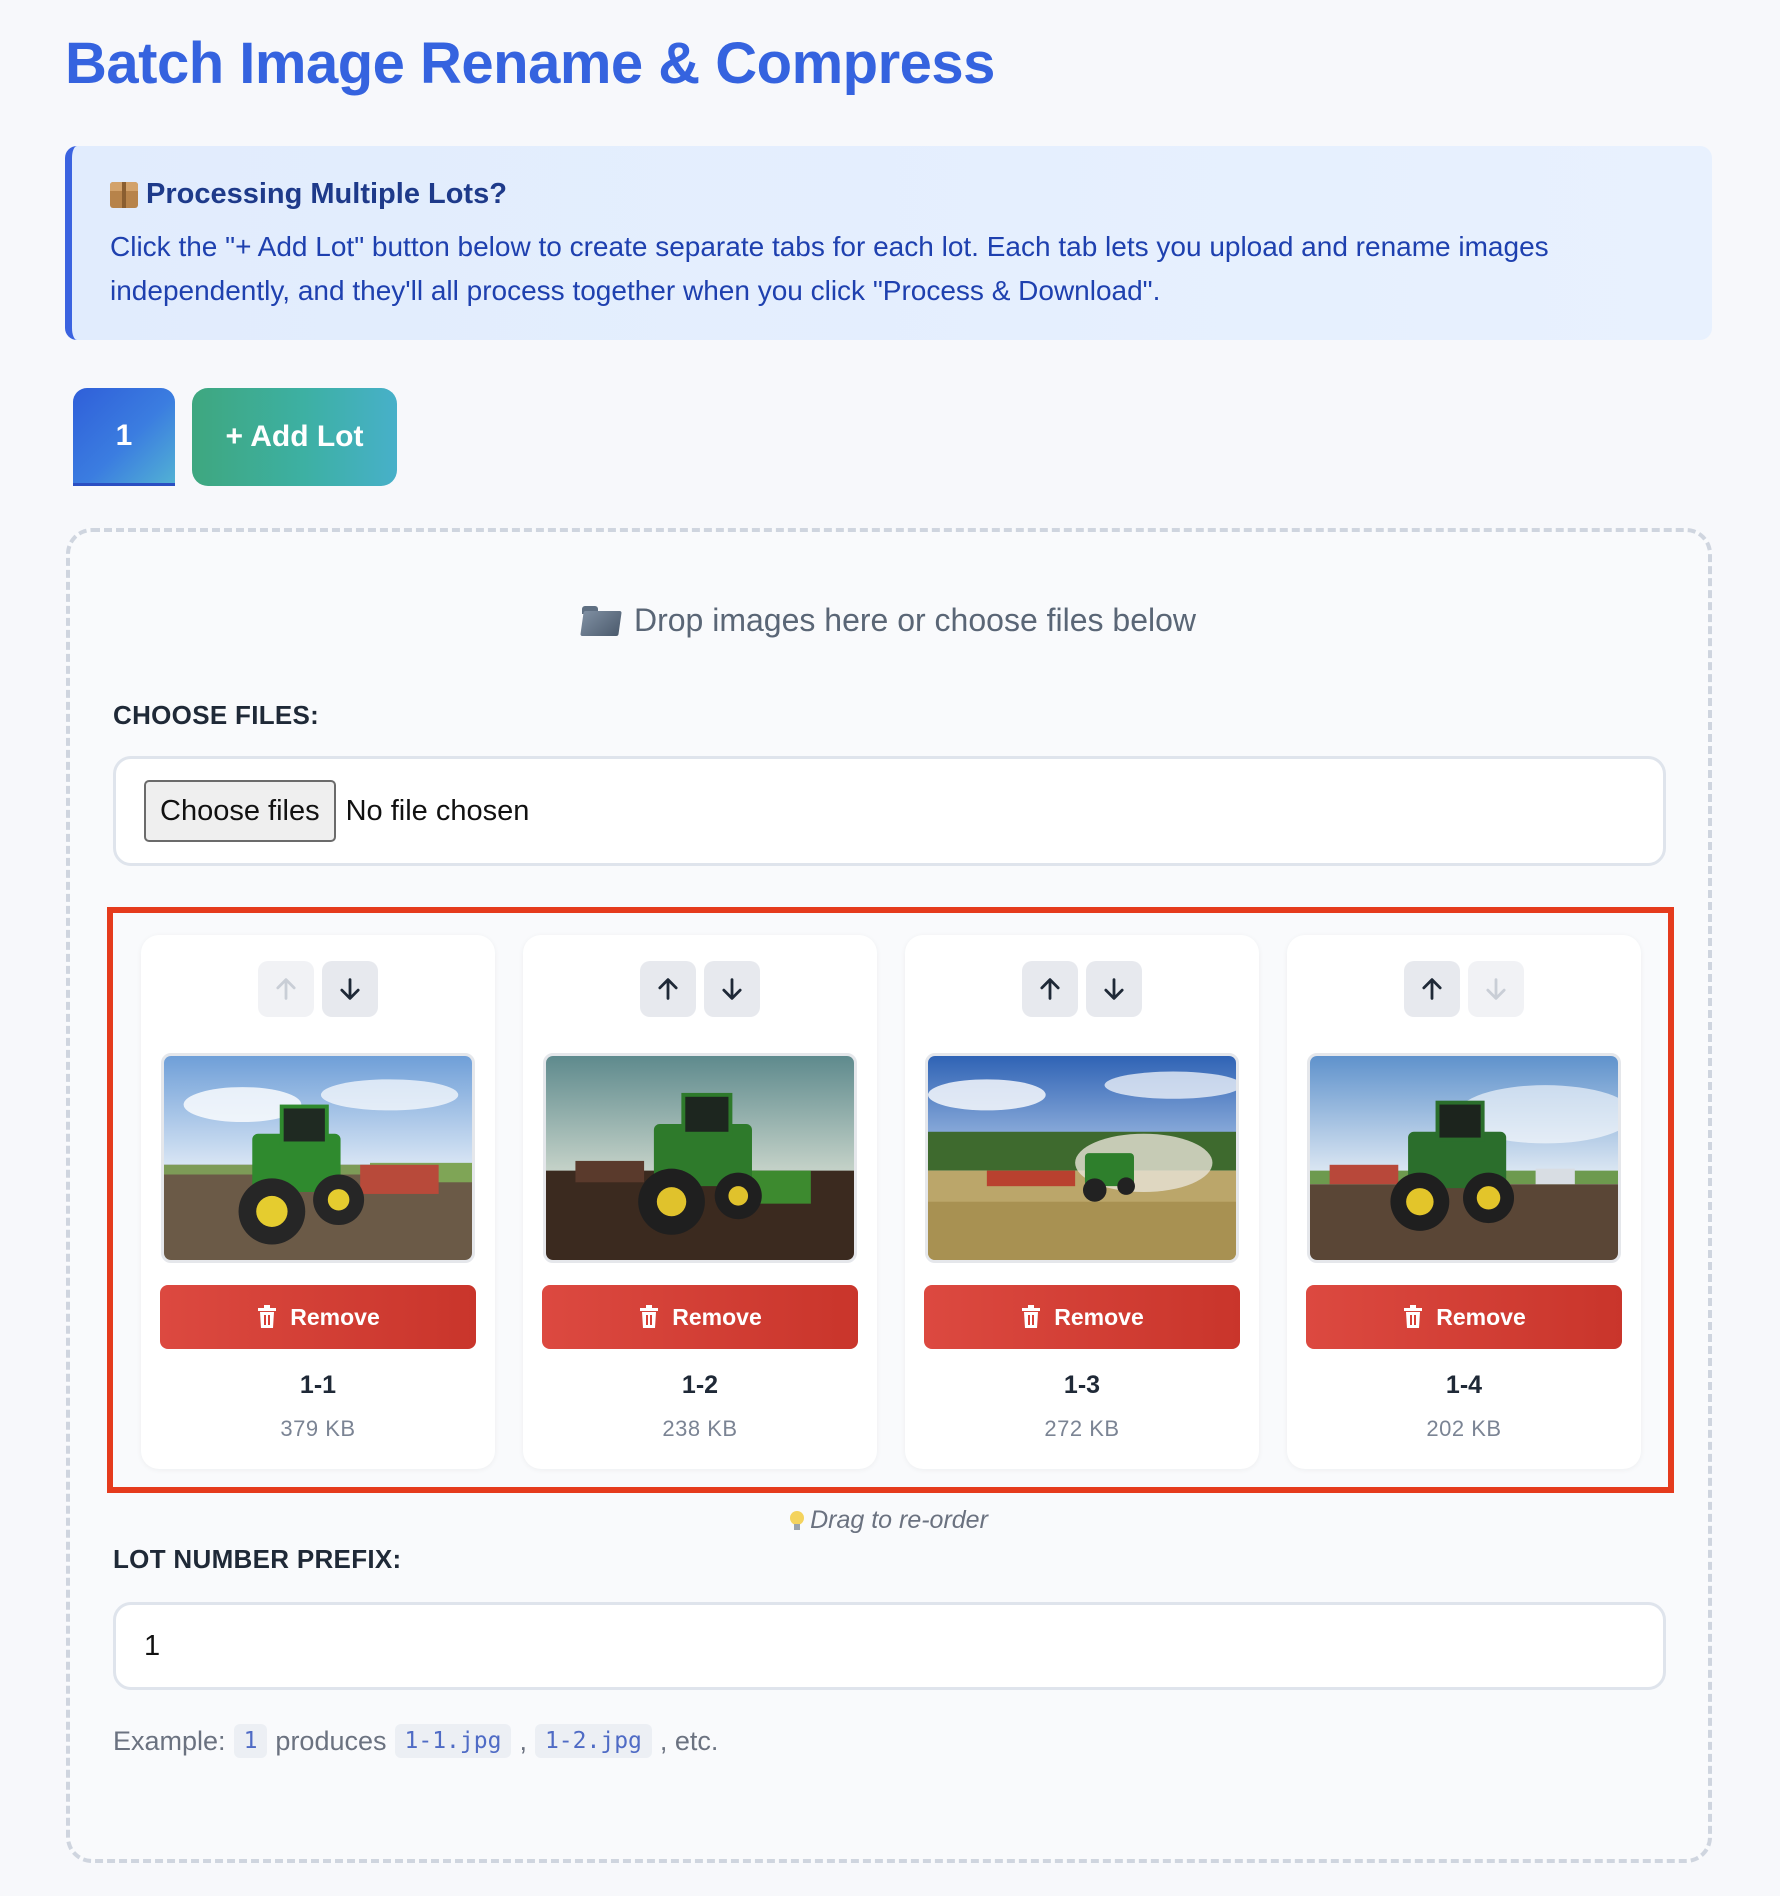  Describe the element at coordinates (1464, 1385) in the screenshot. I see `image-name: 1-4` at that location.